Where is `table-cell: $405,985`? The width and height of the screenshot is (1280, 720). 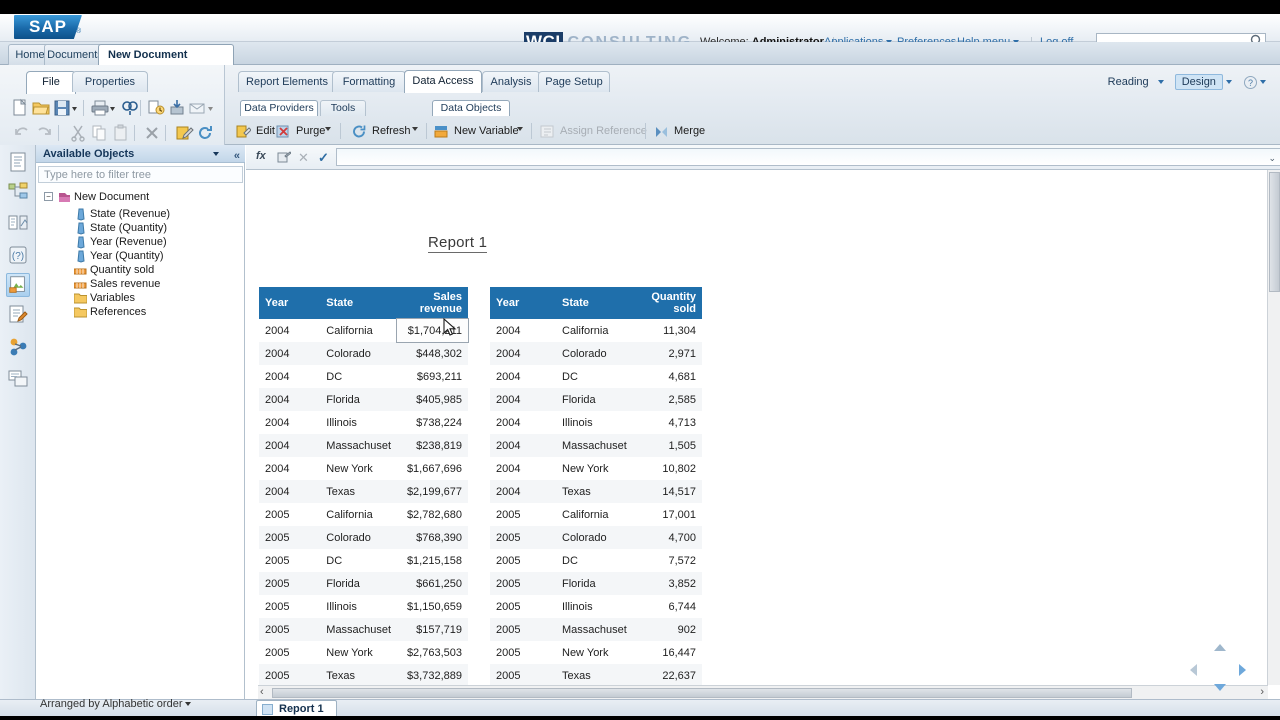 table-cell: $405,985 is located at coordinates (432, 399).